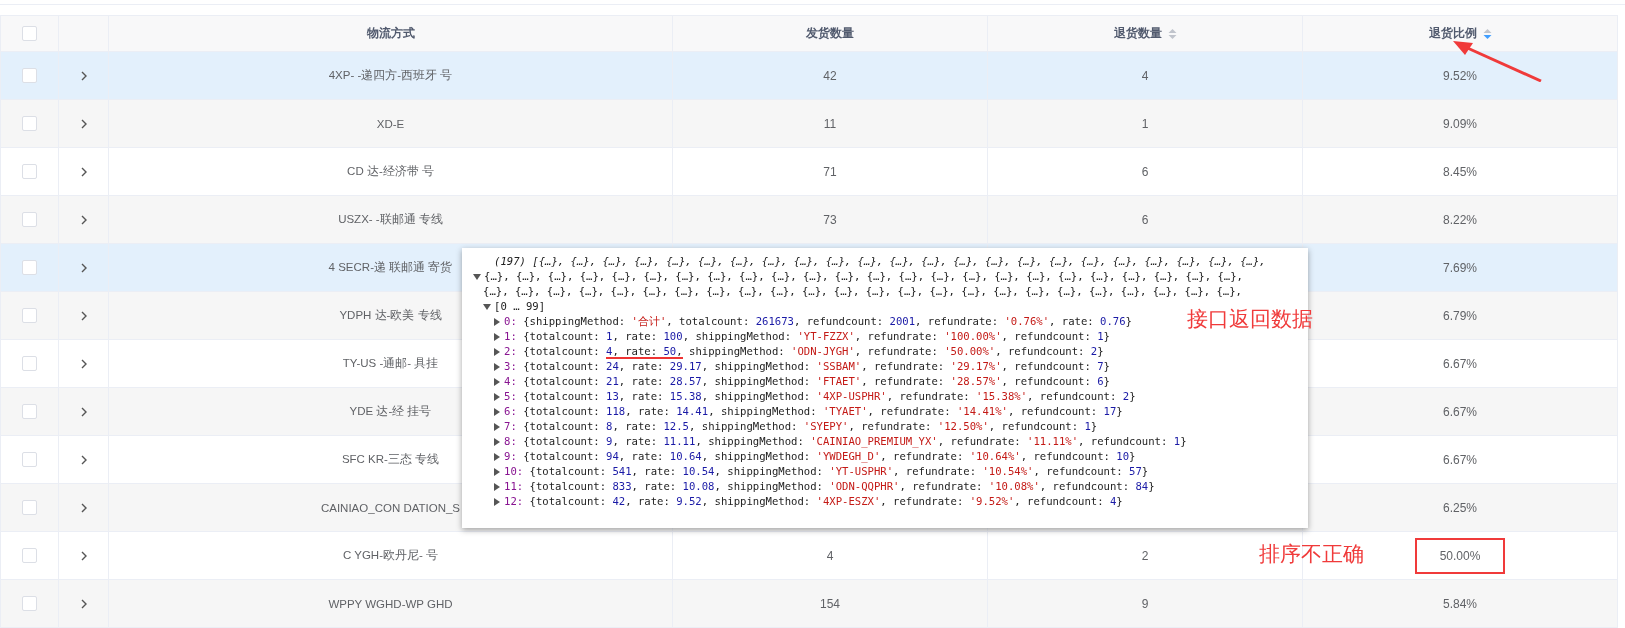 The height and width of the screenshot is (628, 1625). What do you see at coordinates (820, 456) in the screenshot?
I see `console-entry: 9: {totalcount: 94, rate: 10.64, shippingMethod: 'YWDEGH_D', refundrate: '10.64%', refundcount: 10}` at bounding box center [820, 456].